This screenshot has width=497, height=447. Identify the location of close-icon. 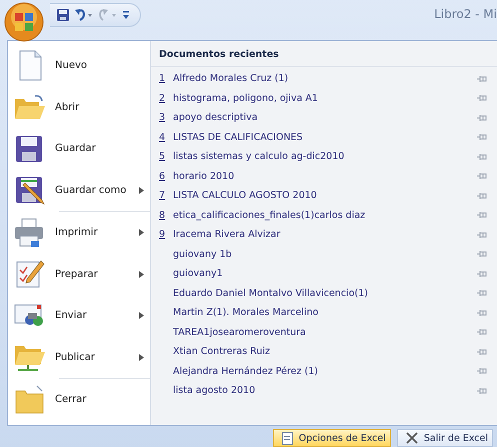
(412, 438).